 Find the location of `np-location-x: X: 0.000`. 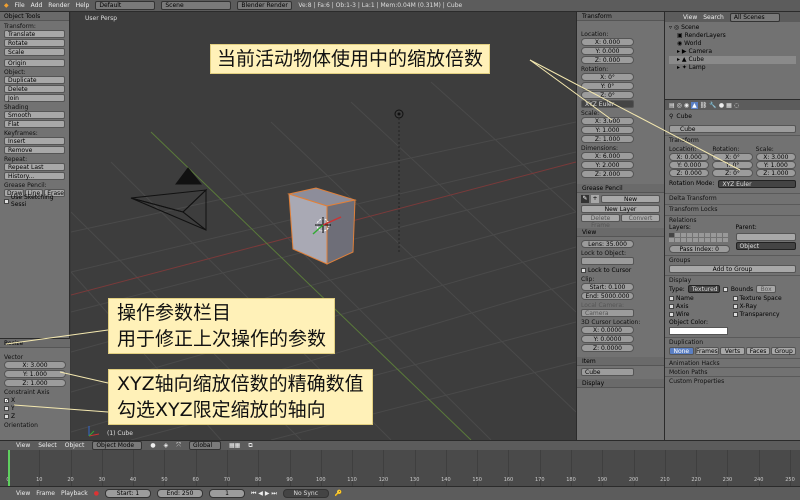

np-location-x: X: 0.000 is located at coordinates (607, 42).